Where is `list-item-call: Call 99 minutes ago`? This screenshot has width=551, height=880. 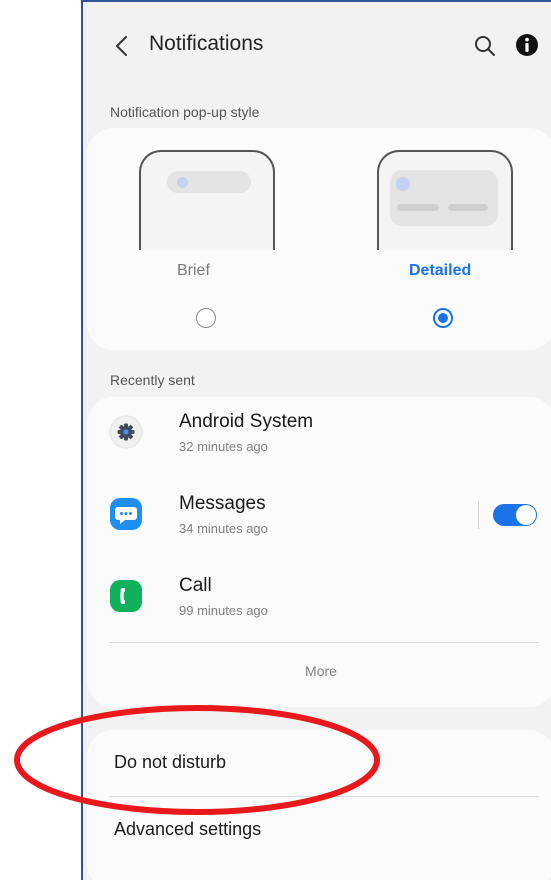
list-item-call: Call 99 minutes ago is located at coordinates (319, 591).